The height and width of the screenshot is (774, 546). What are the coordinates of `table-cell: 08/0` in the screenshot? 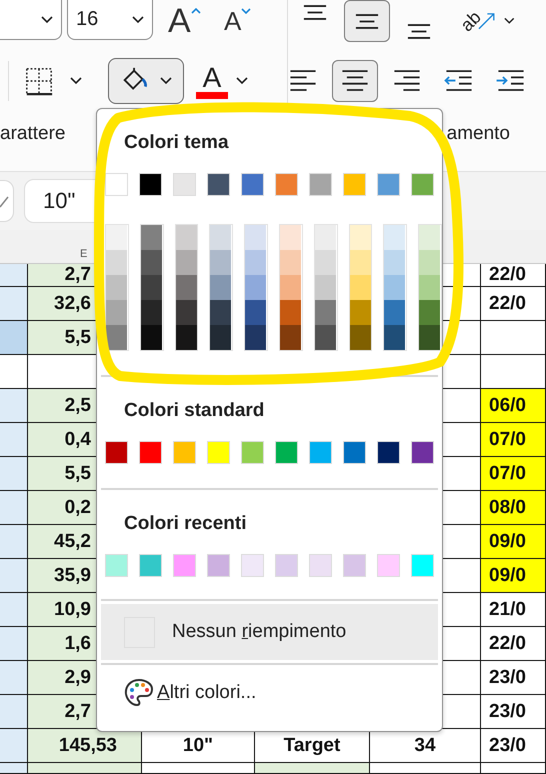 It's located at (513, 508).